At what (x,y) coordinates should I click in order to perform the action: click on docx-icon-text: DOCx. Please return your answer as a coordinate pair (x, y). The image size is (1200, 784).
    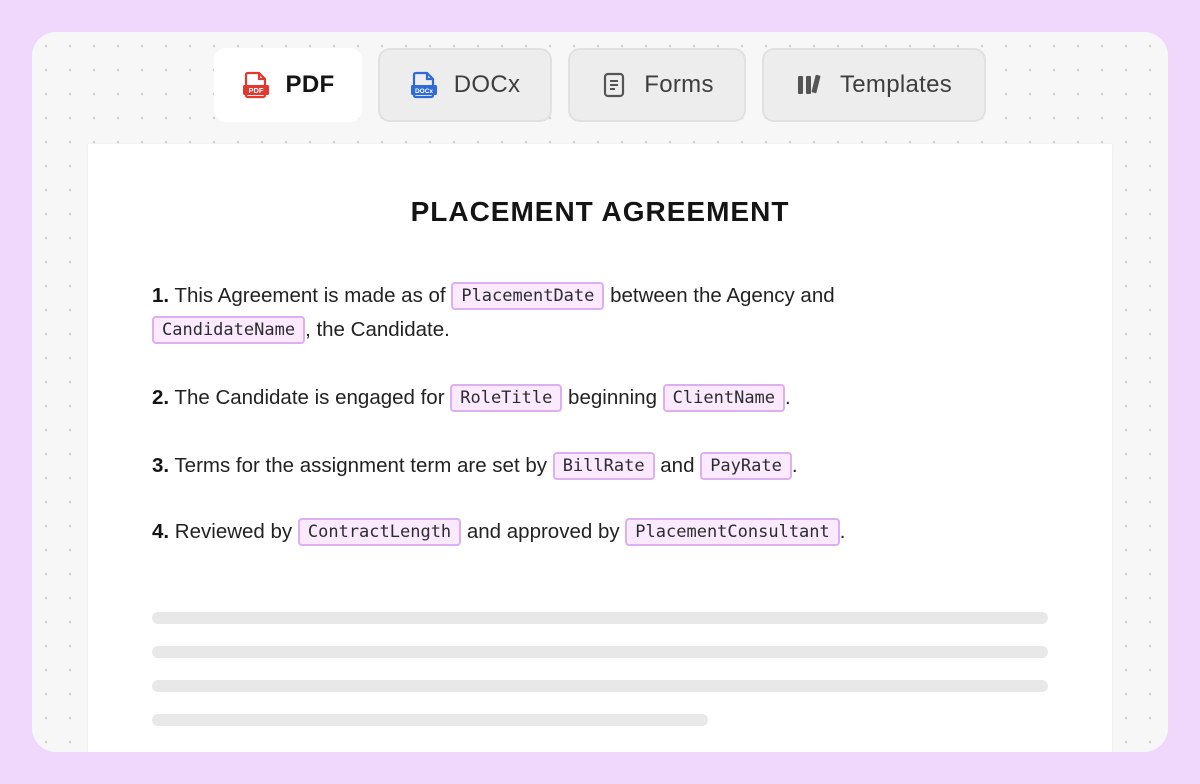
    Looking at the image, I should click on (424, 91).